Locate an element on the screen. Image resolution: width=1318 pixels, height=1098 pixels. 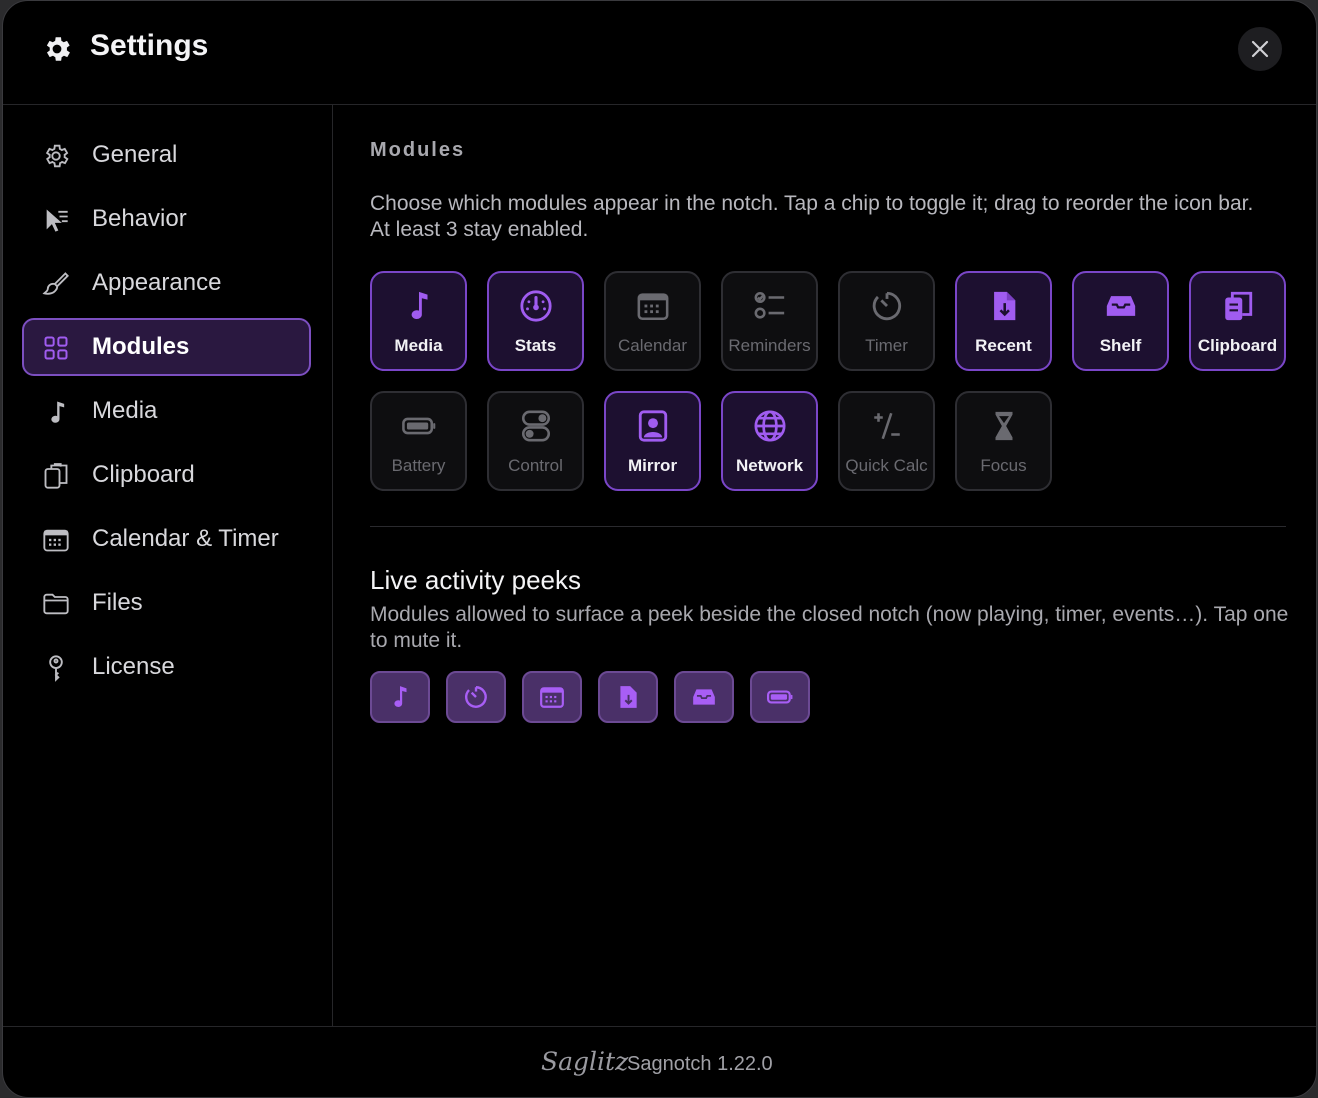
toggles-icon is located at coordinates (536, 426).